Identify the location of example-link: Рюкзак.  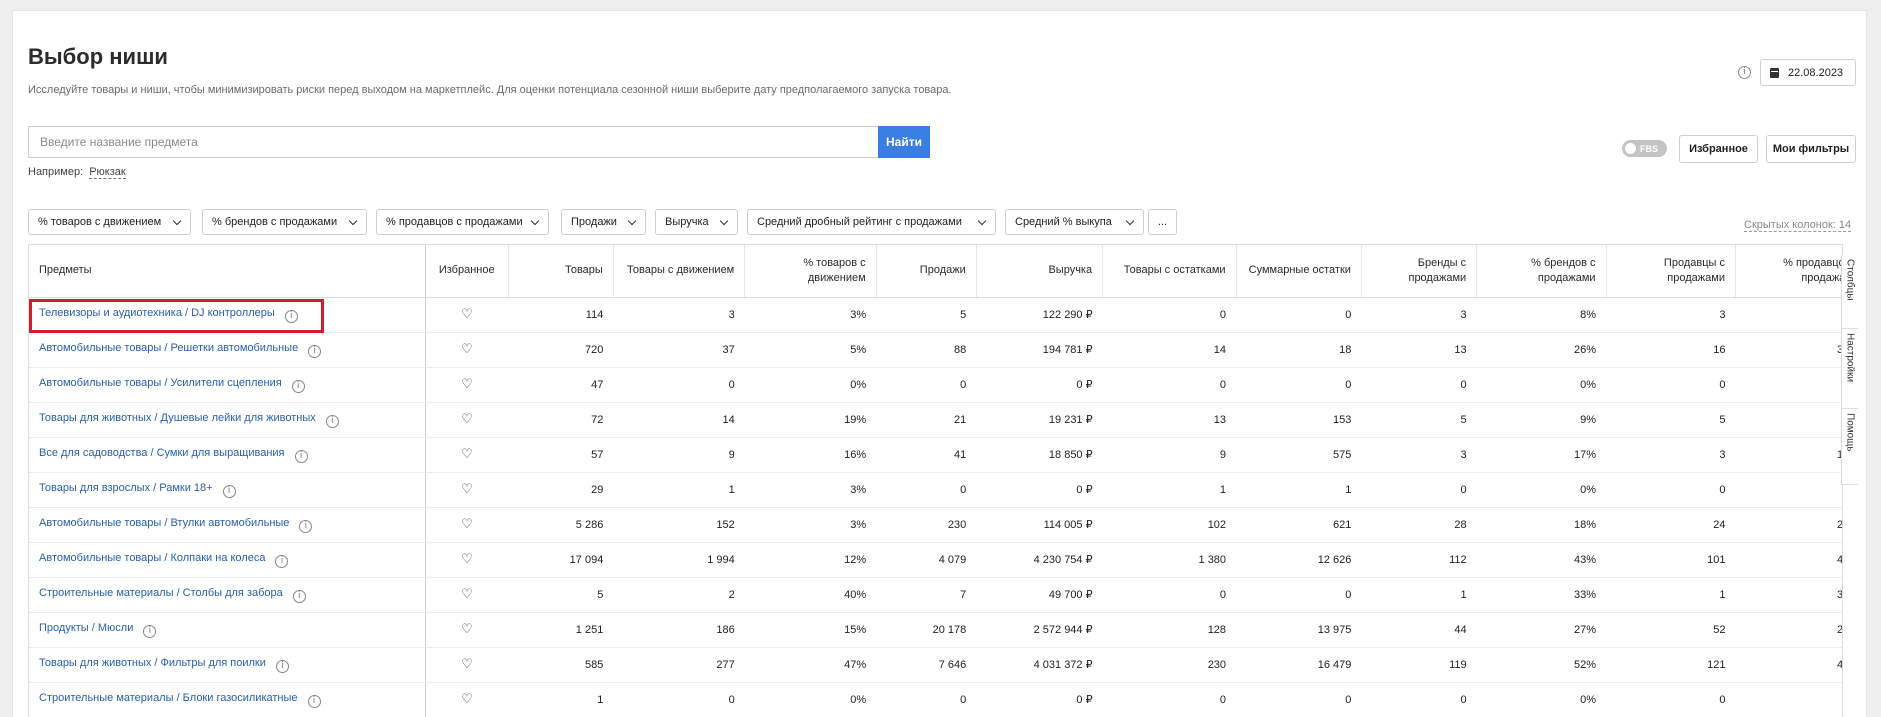
(107, 172).